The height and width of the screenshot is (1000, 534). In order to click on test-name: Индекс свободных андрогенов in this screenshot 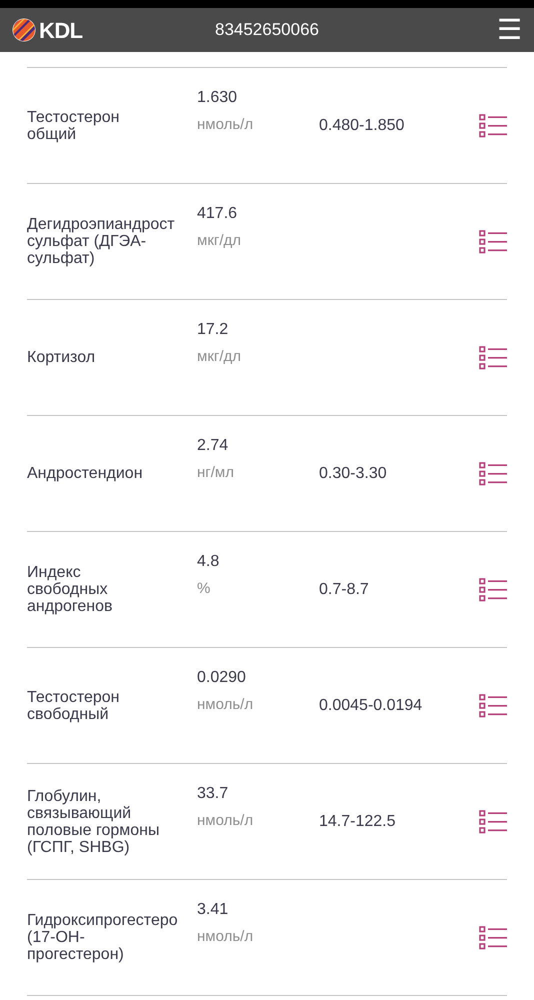, I will do `click(70, 589)`.